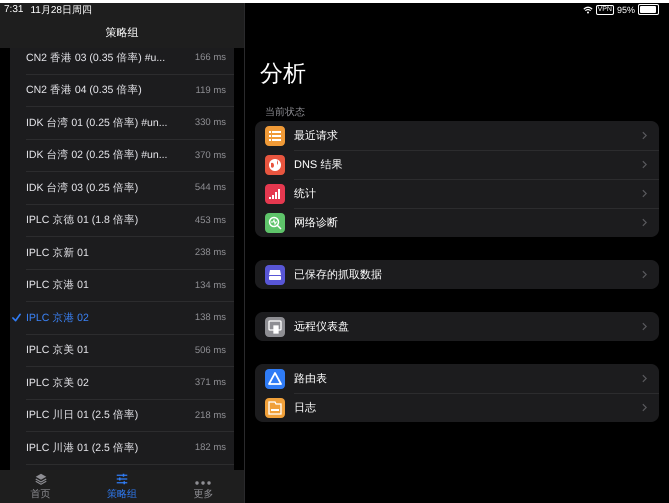 The width and height of the screenshot is (669, 503). Describe the element at coordinates (14, 9) in the screenshot. I see `status-time: 7:31` at that location.